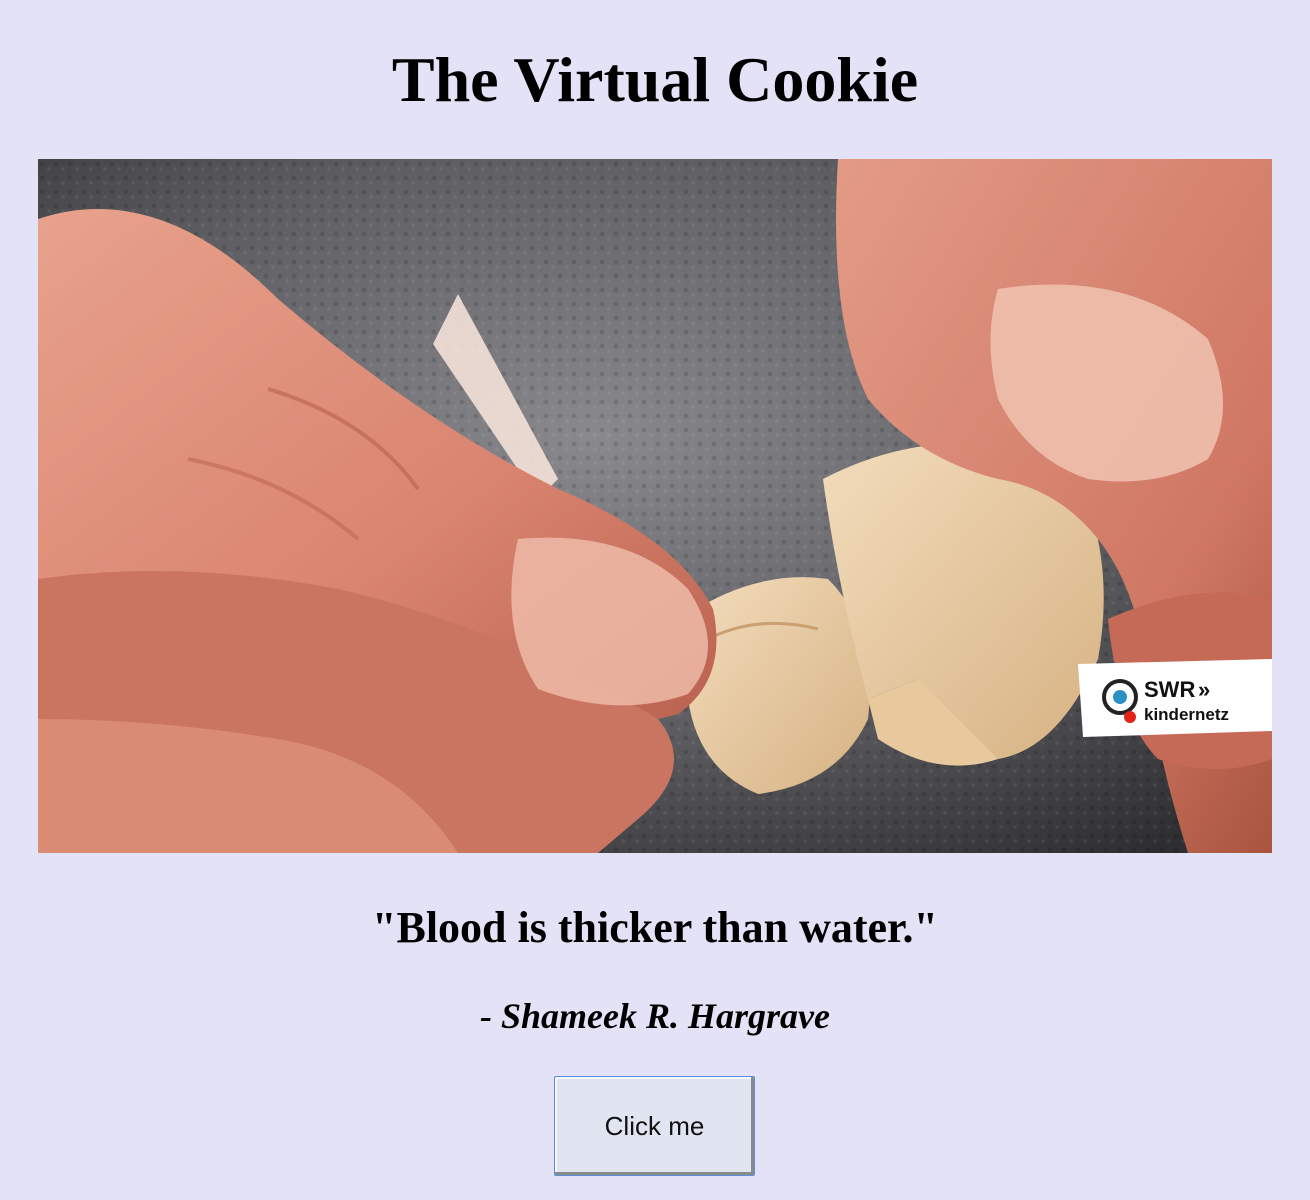 The height and width of the screenshot is (1200, 1310). Describe the element at coordinates (655, 927) in the screenshot. I see `fortune-quote: "Blood is thicker than water."` at that location.